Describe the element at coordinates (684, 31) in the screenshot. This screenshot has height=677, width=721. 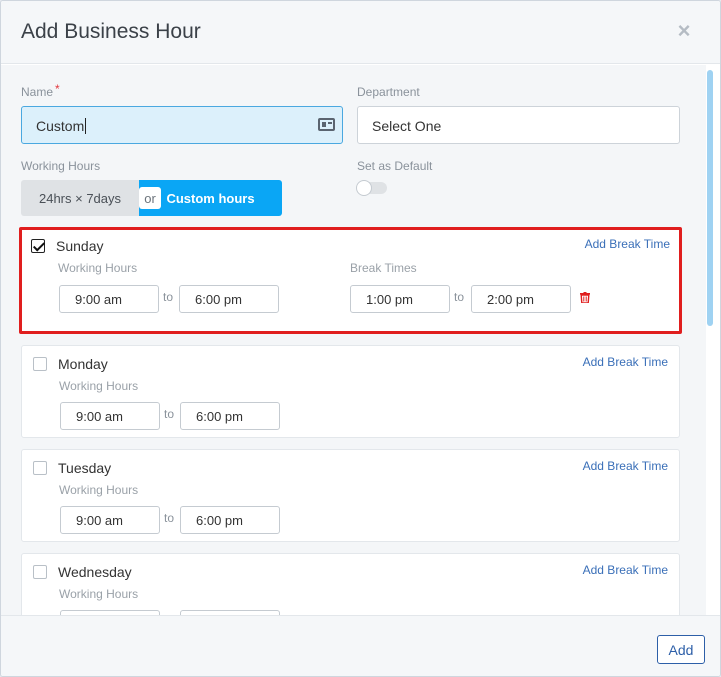
I see `close-icon: ×` at that location.